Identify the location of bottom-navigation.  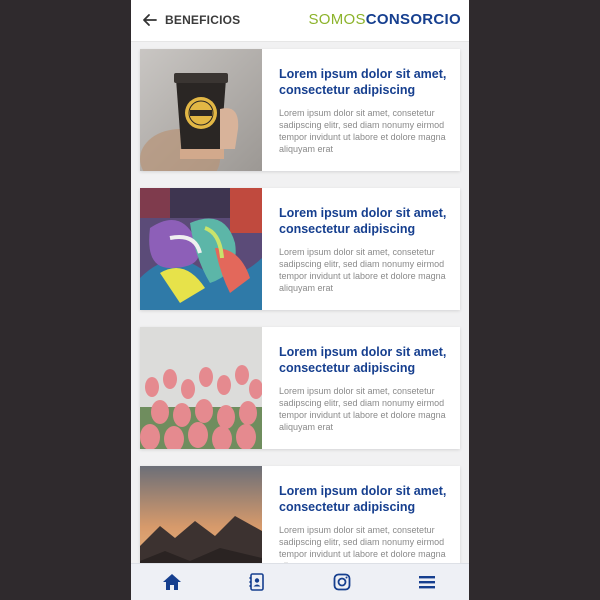
(300, 581).